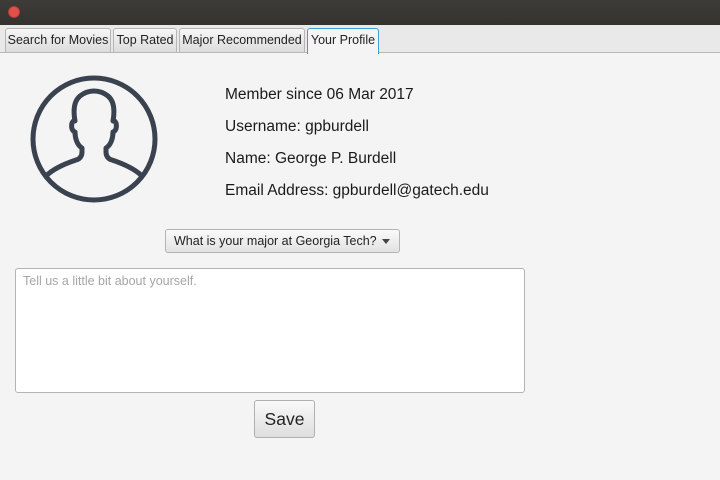 The width and height of the screenshot is (720, 480). Describe the element at coordinates (311, 158) in the screenshot. I see `name-text: Name: George P. Burdell` at that location.